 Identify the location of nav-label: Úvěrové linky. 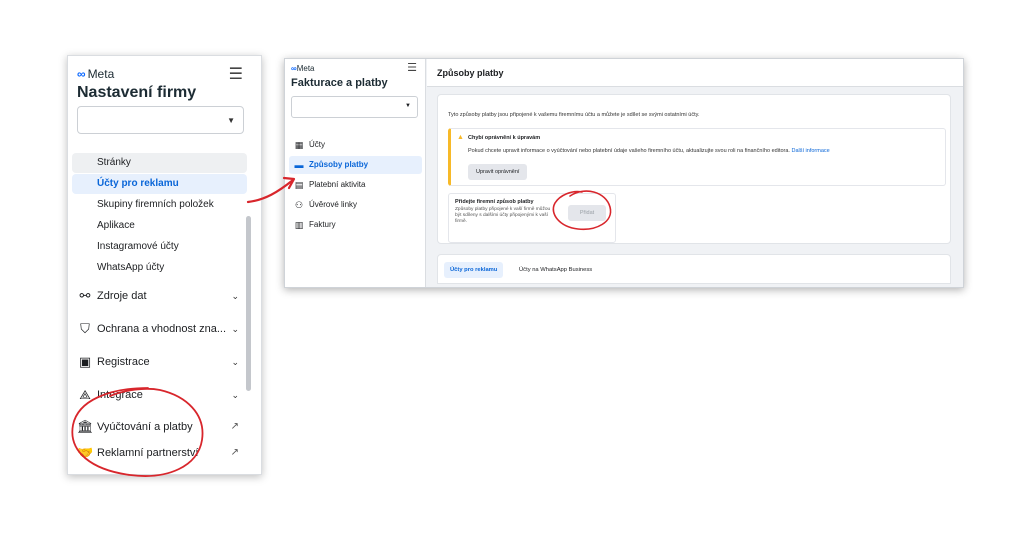
(333, 204).